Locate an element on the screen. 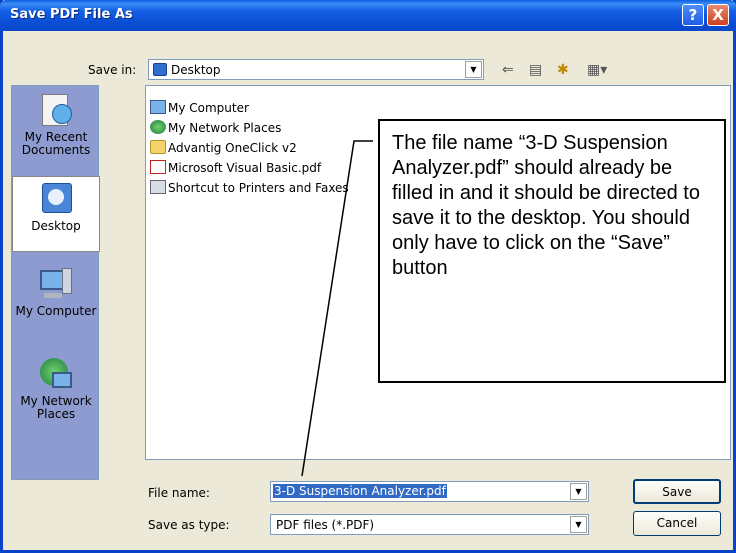 The width and height of the screenshot is (736, 553). file-name-value: 3-D Suspension Analyzer.pdf is located at coordinates (360, 491).